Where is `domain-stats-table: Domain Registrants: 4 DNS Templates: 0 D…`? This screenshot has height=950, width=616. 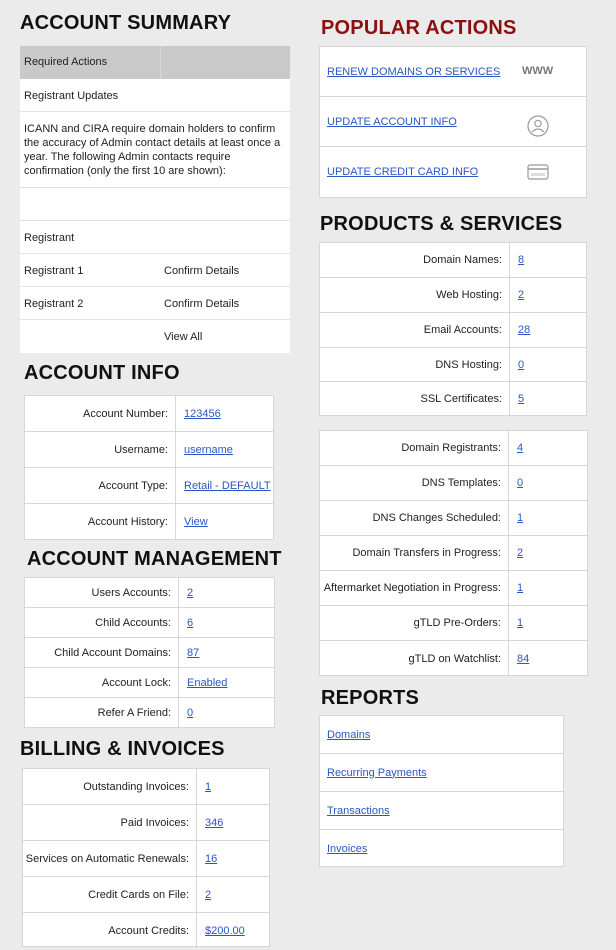
domain-stats-table: Domain Registrants: 4 DNS Templates: 0 D… is located at coordinates (453, 553).